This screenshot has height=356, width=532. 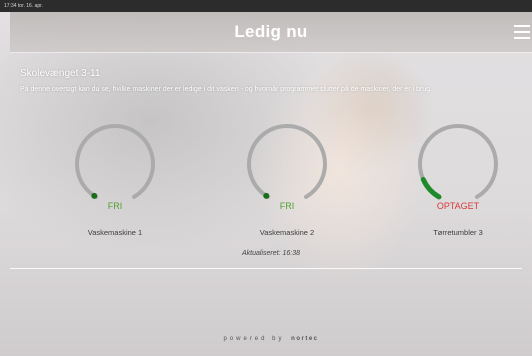 I want to click on location-title: Skolevænget 3-11, so click(x=60, y=73).